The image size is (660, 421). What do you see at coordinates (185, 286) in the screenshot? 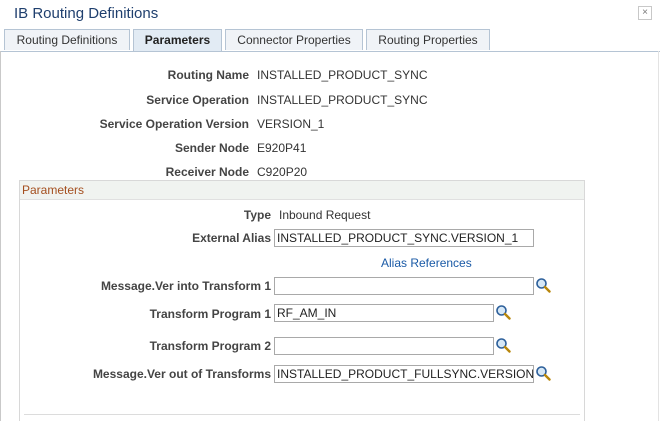
I see `message-ver-into-transform-label: Message.Ver into Transform 1` at bounding box center [185, 286].